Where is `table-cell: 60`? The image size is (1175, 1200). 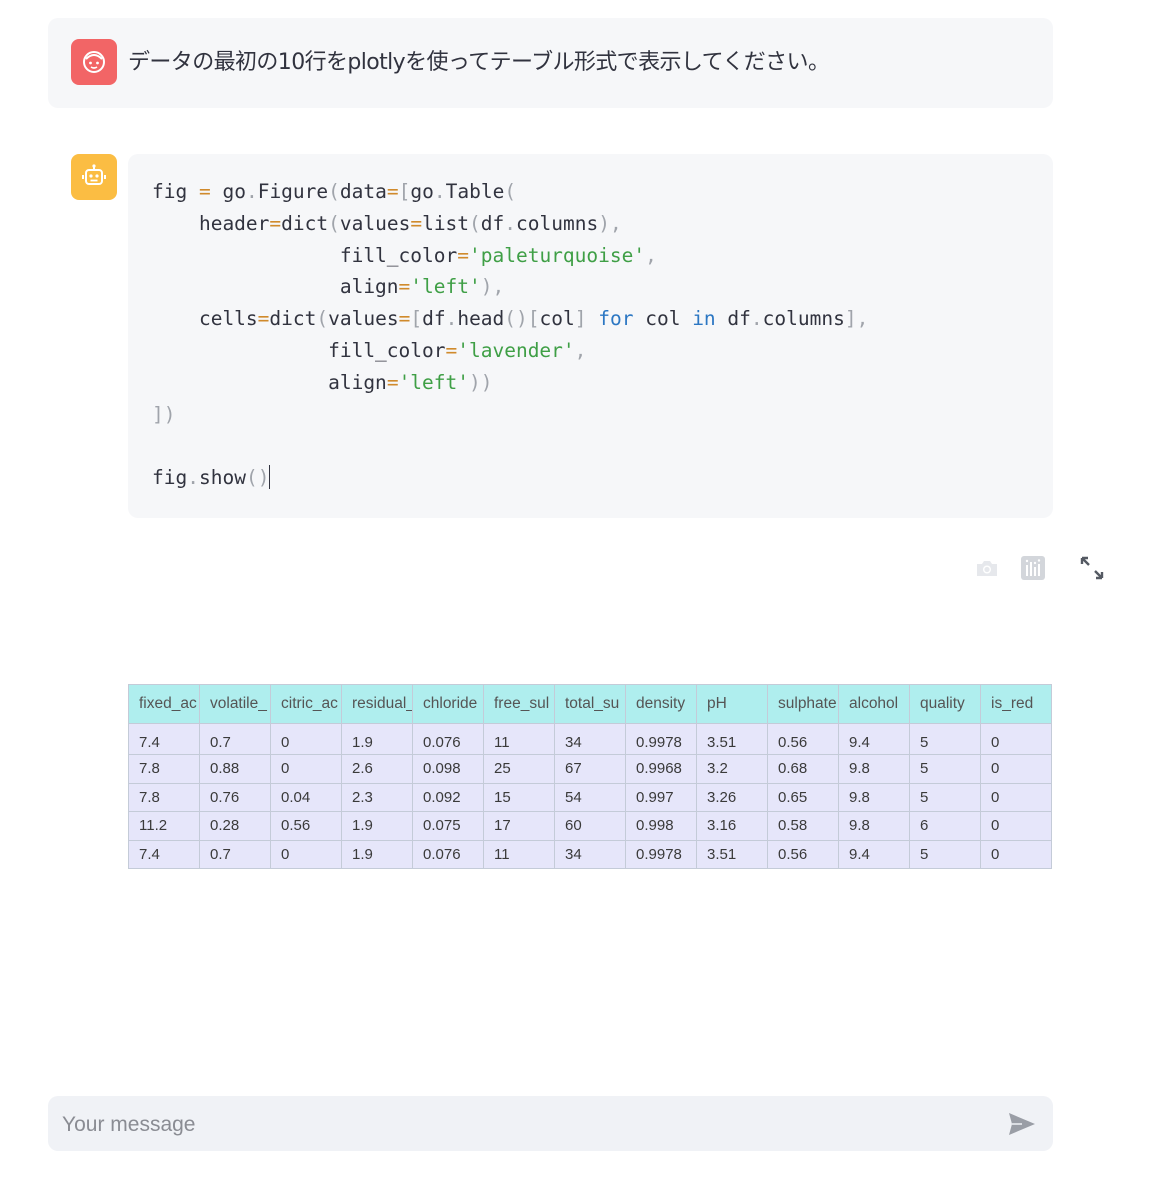
table-cell: 60 is located at coordinates (590, 826).